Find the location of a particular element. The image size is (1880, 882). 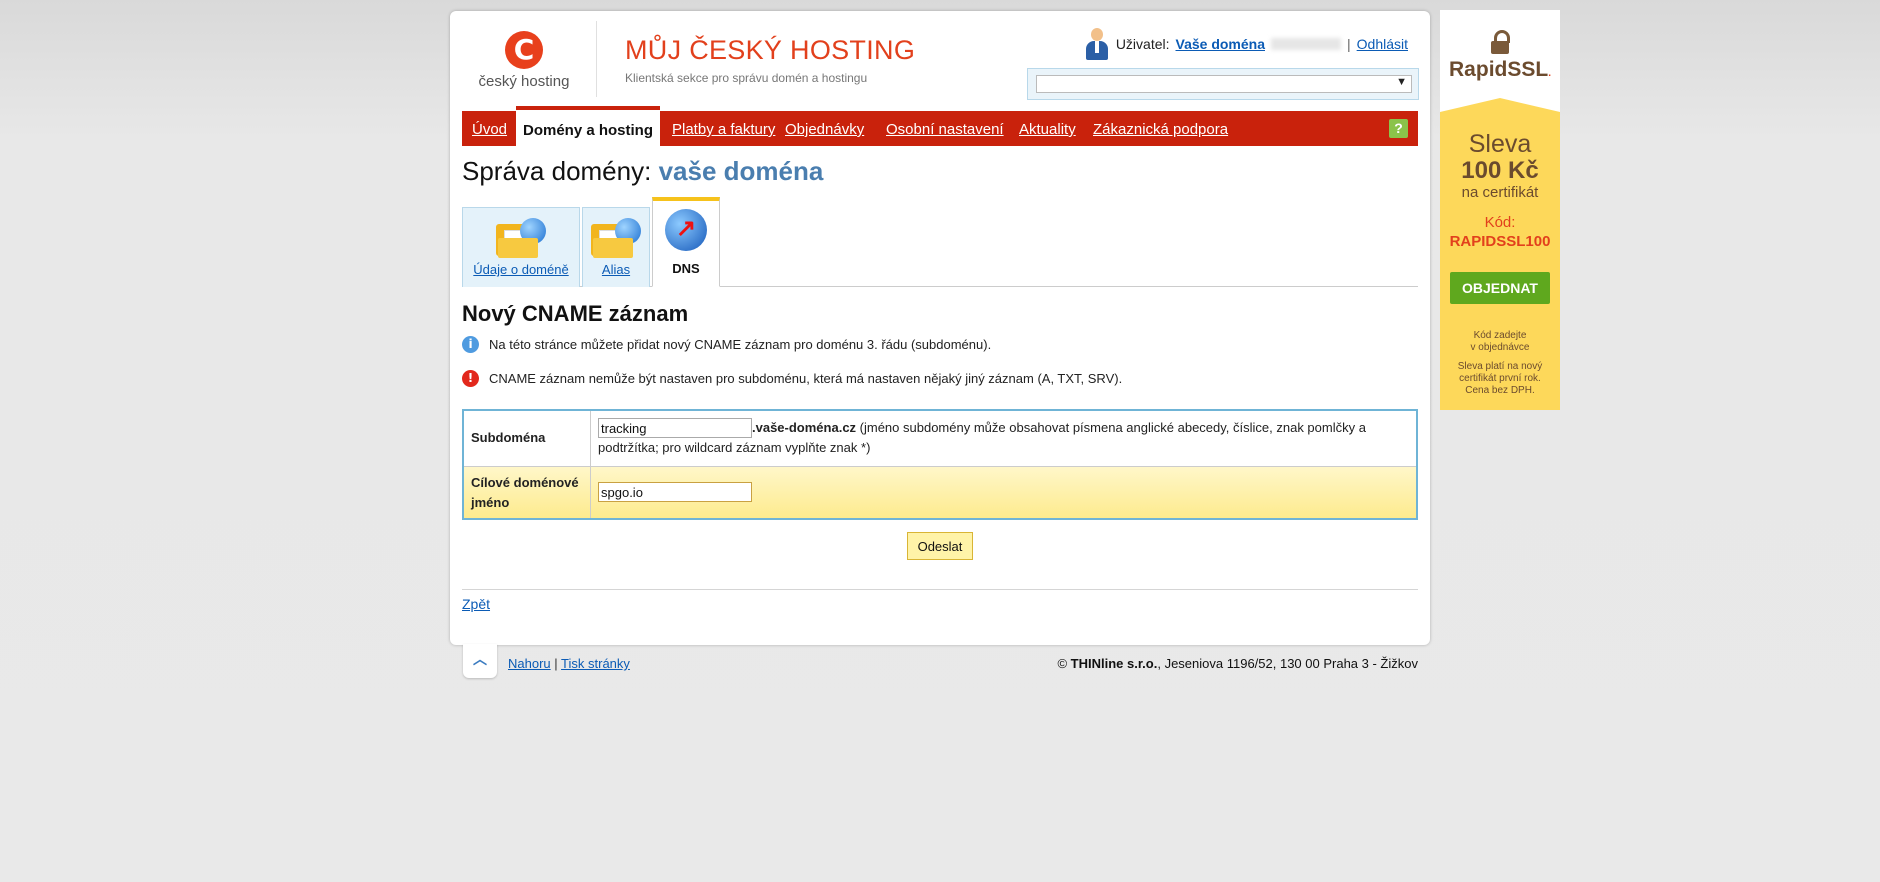

logout-link: Odhlásit is located at coordinates (1382, 44).